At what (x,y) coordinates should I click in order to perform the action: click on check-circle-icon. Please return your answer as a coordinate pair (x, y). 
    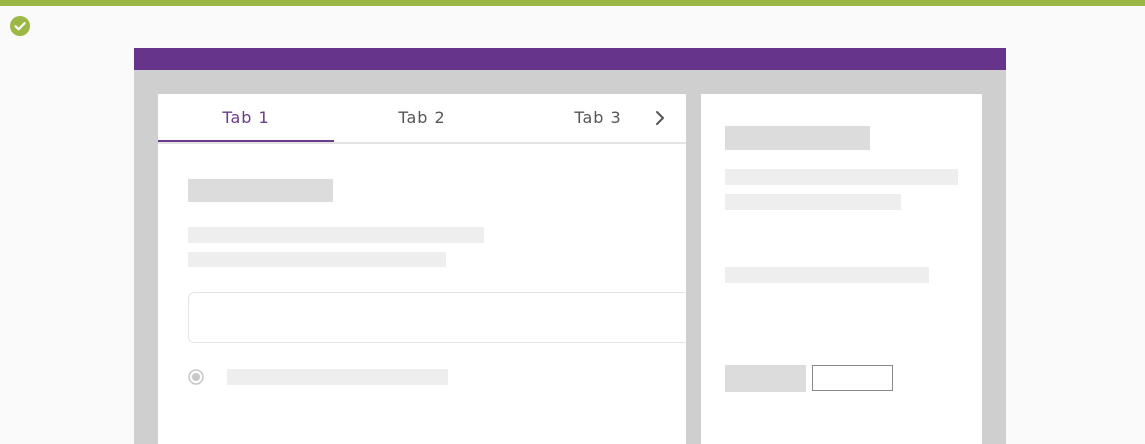
    Looking at the image, I should click on (20, 26).